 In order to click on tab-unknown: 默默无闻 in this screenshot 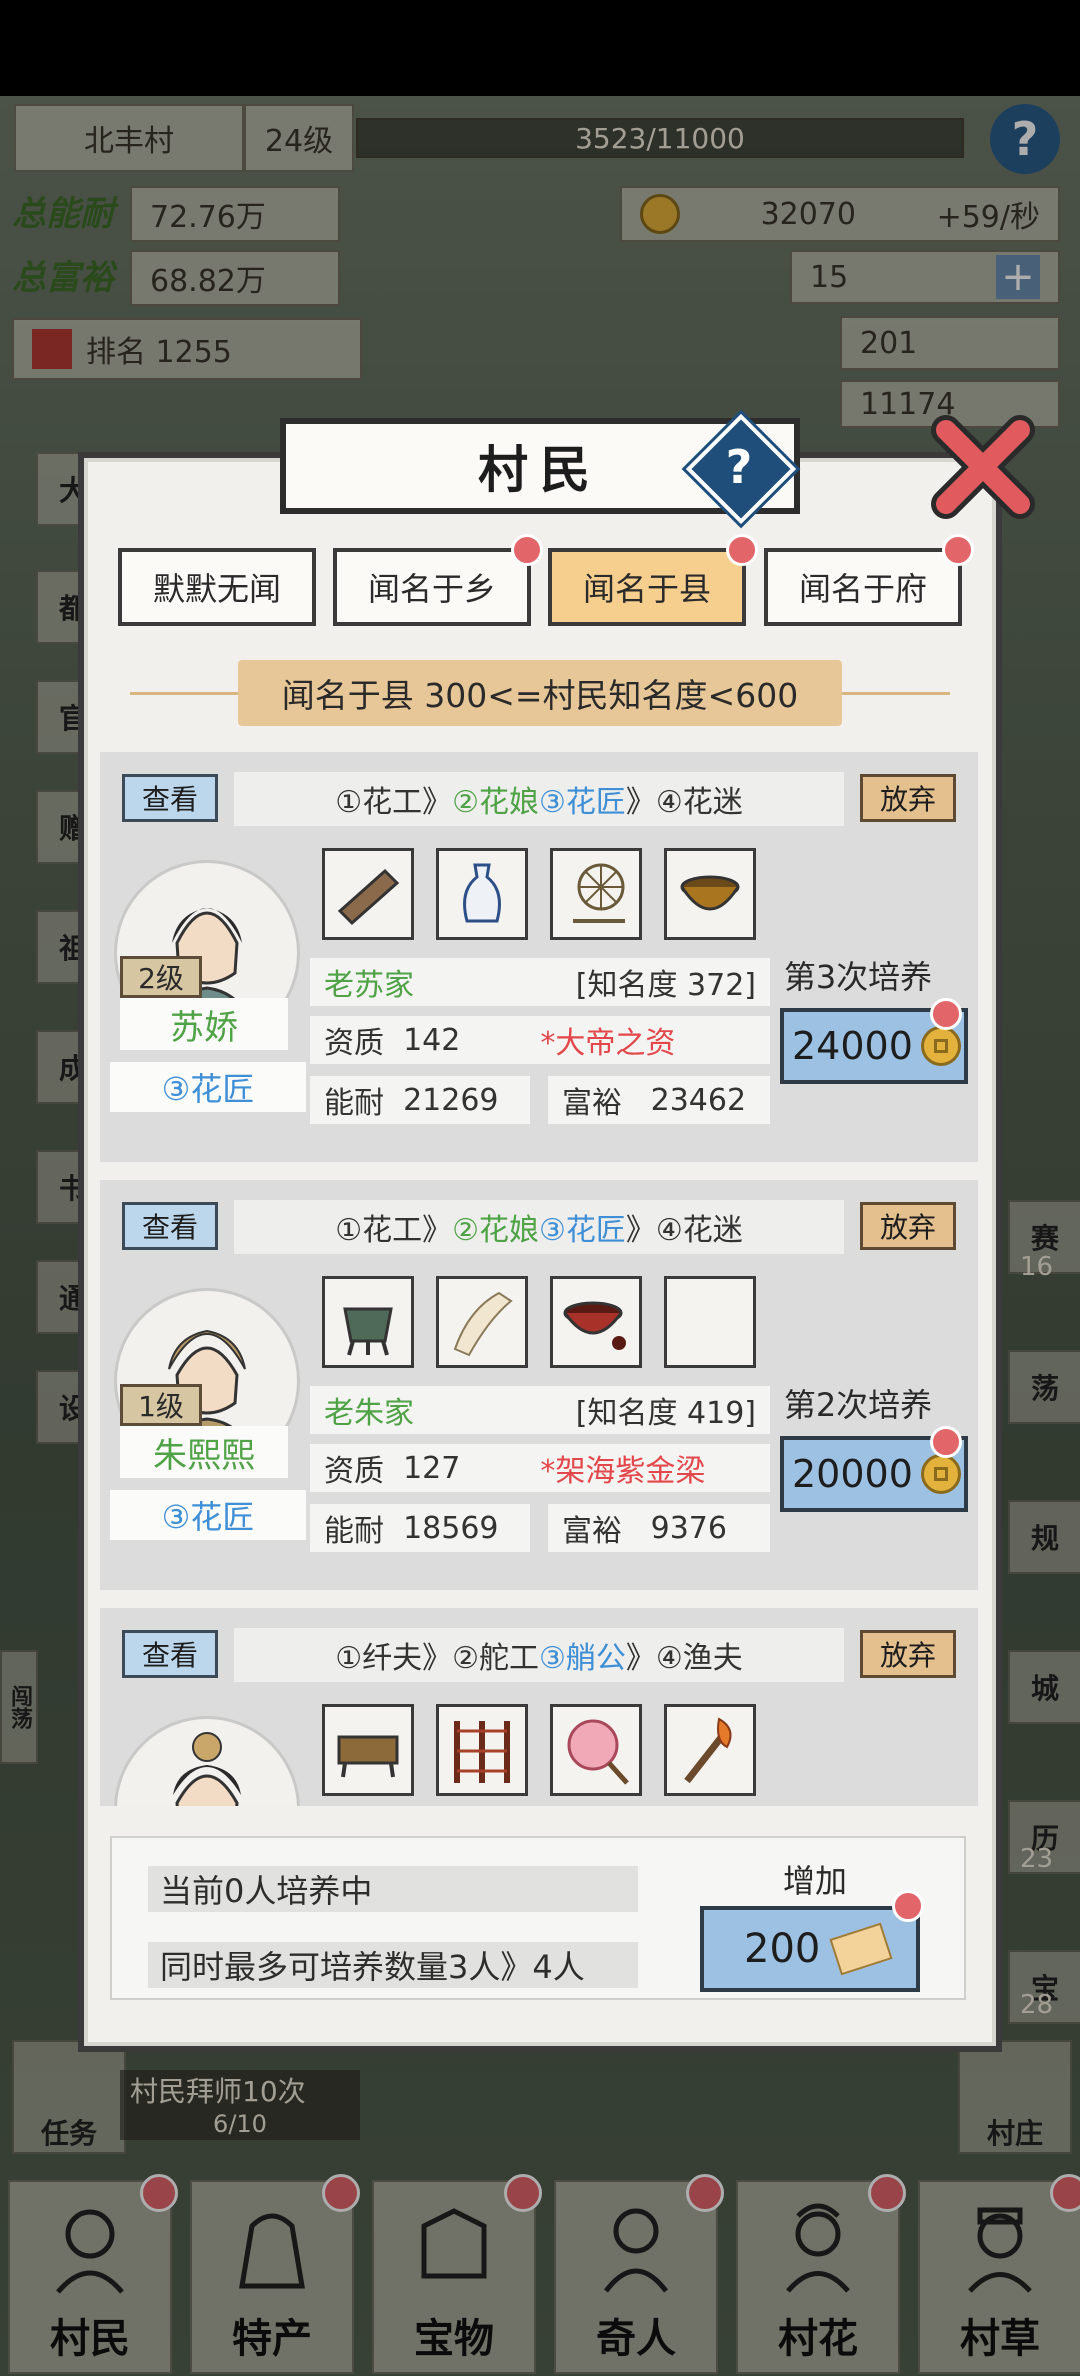, I will do `click(217, 587)`.